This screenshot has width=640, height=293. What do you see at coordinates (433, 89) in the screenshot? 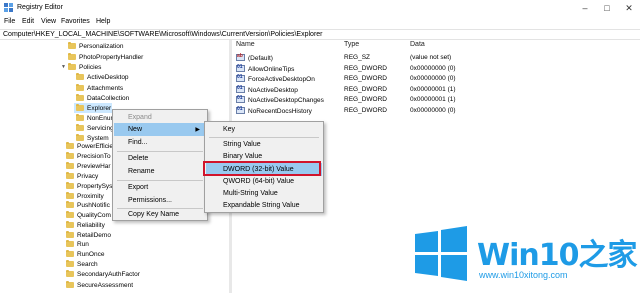
I see `value-data: 0x00000001 (1)` at bounding box center [433, 89].